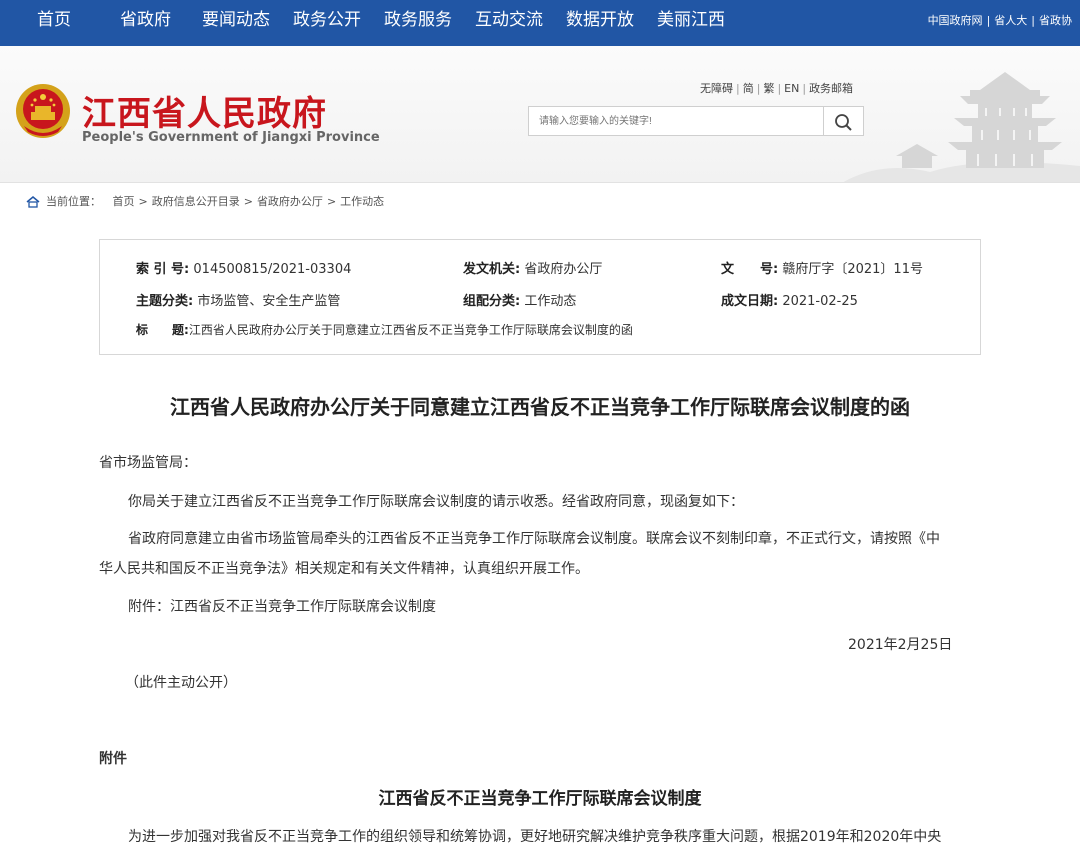 The width and height of the screenshot is (1080, 848). Describe the element at coordinates (196, 201) in the screenshot. I see `breadcrumb-info-catalog: 政府信息公开目录` at that location.